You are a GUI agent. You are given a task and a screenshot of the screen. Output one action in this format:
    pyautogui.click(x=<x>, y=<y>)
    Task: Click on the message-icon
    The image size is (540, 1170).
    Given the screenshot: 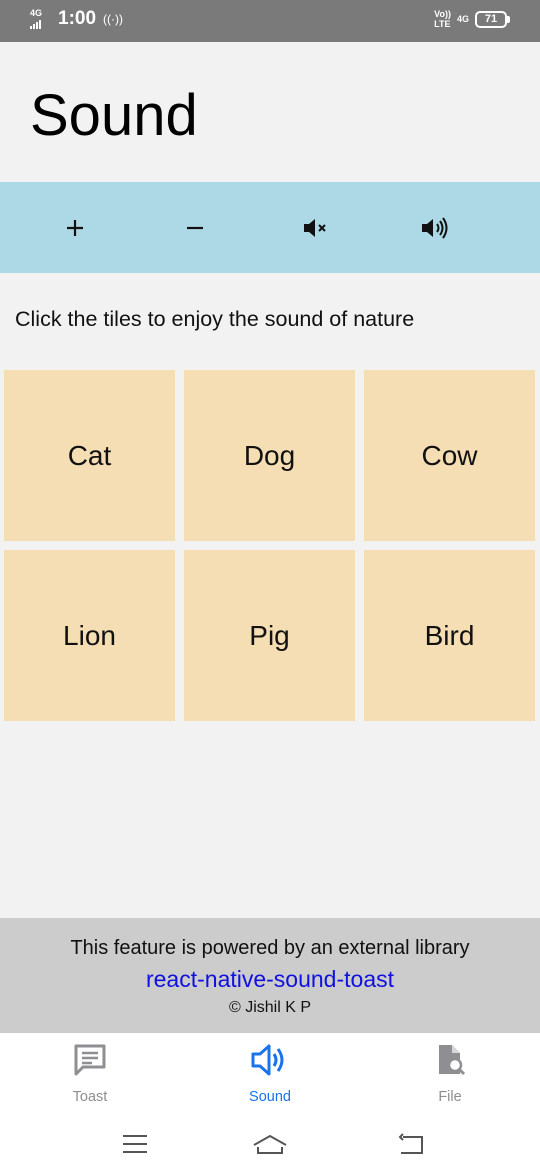 What is the action you would take?
    pyautogui.click(x=90, y=1060)
    